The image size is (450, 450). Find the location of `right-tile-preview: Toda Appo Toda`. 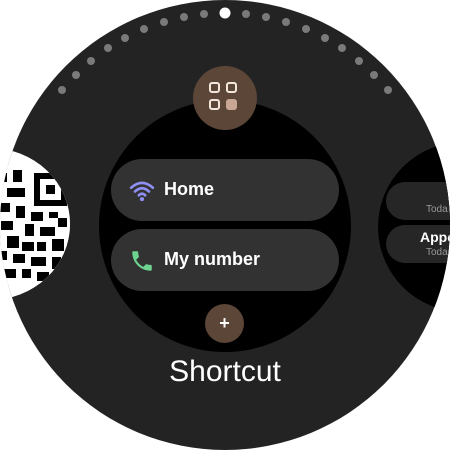

right-tile-preview: Toda Appo Toda is located at coordinates (414, 227).